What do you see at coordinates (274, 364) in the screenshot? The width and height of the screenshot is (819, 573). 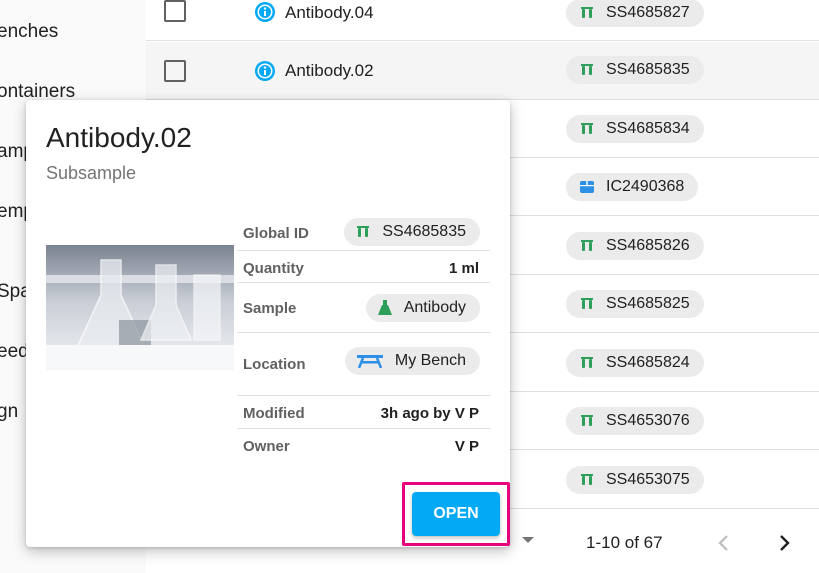 I see `prop-label: Location` at bounding box center [274, 364].